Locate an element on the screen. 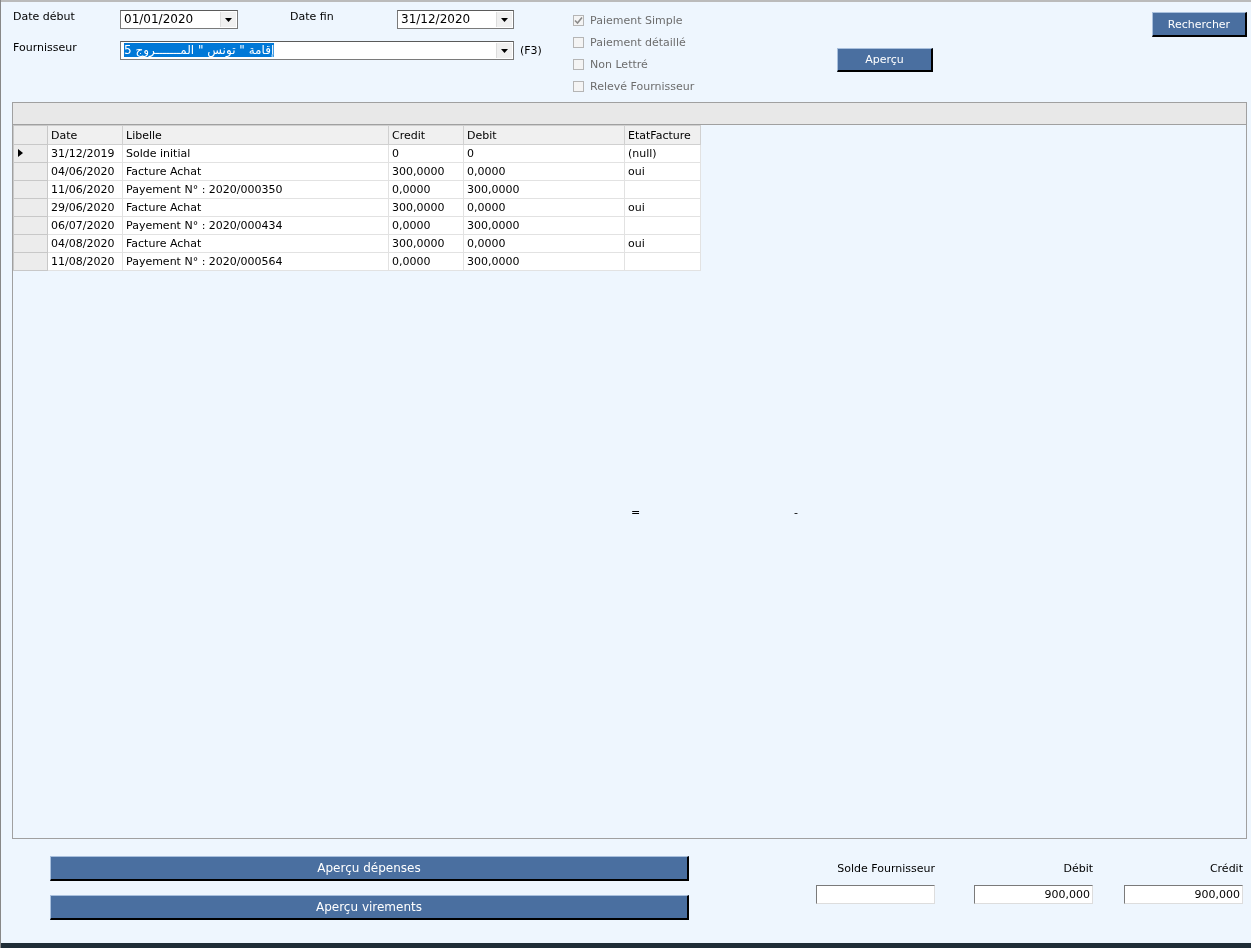  result-label: - is located at coordinates (796, 512).